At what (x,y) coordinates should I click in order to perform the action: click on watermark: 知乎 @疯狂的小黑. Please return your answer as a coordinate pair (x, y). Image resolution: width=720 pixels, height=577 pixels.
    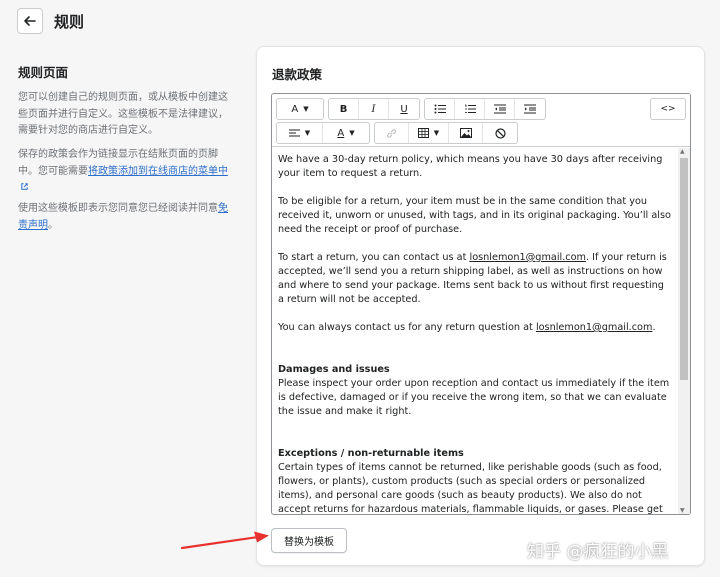
    Looking at the image, I should click on (598, 552).